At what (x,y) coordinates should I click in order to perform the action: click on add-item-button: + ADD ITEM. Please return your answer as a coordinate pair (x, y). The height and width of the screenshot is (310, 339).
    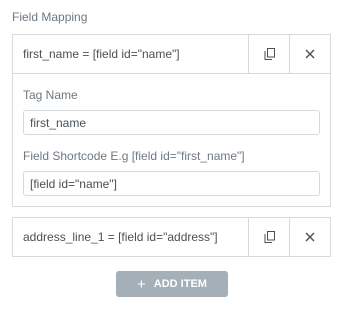
    Looking at the image, I should click on (172, 284).